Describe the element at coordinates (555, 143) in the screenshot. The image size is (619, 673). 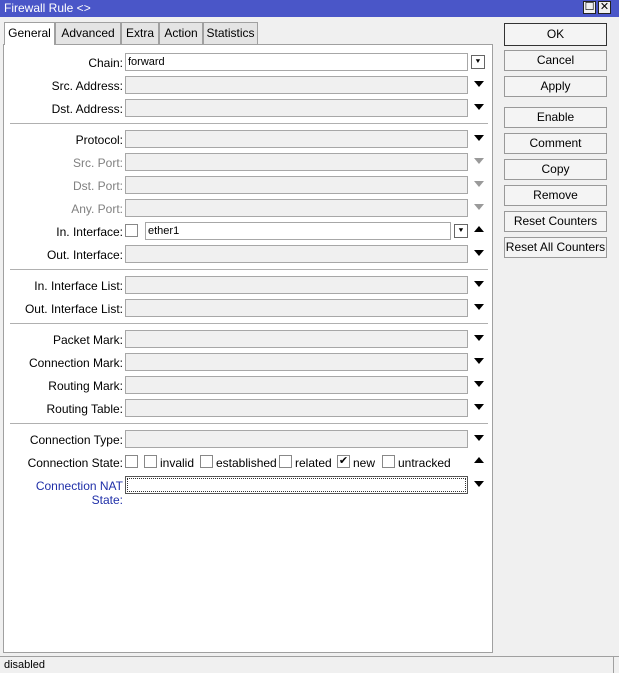
I see `comment-button: Comment` at that location.